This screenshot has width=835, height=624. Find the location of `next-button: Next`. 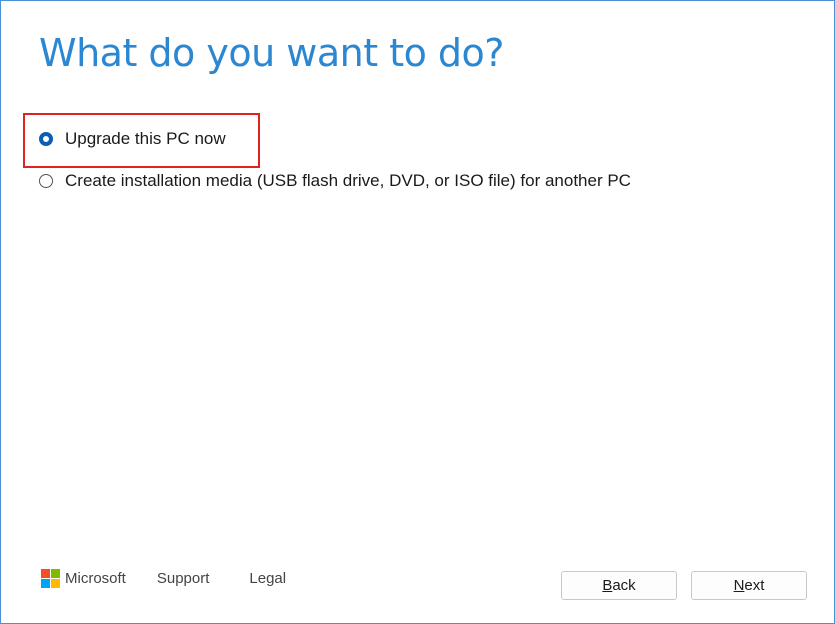

next-button: Next is located at coordinates (749, 585).